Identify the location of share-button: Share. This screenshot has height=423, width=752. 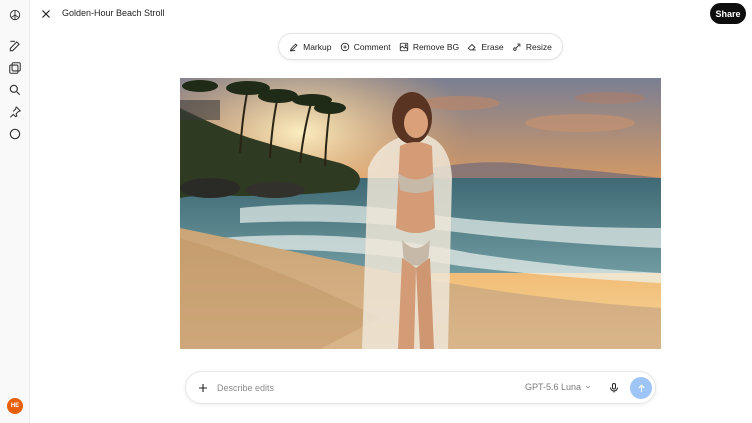
(728, 13).